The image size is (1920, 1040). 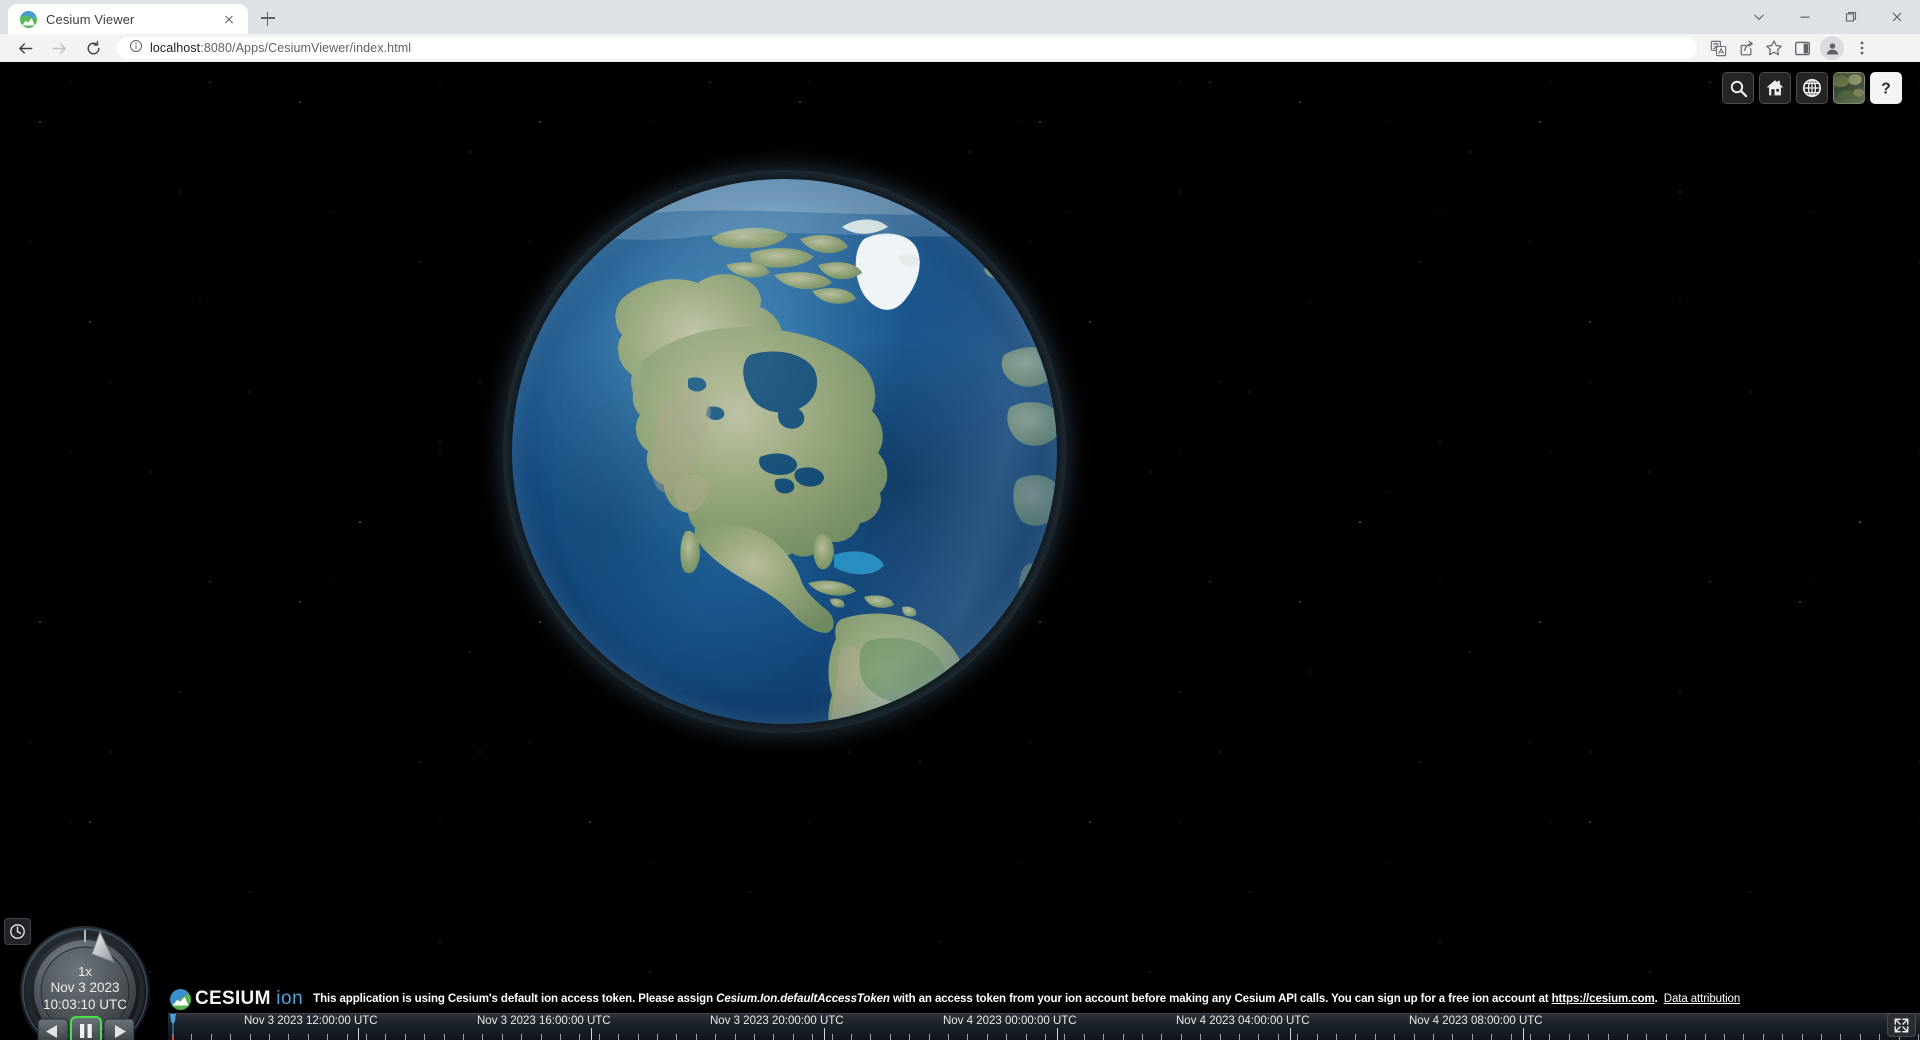 I want to click on chevron-down-icon, so click(x=1759, y=17).